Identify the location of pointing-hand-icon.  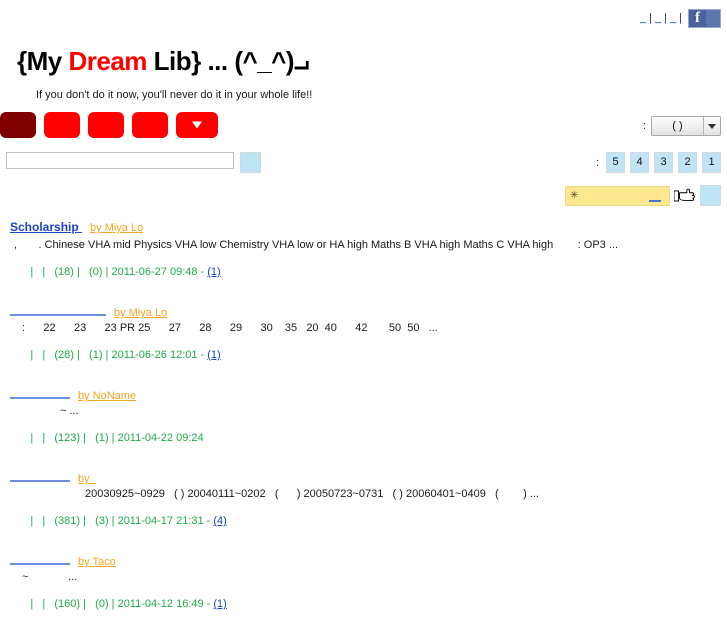
(684, 195).